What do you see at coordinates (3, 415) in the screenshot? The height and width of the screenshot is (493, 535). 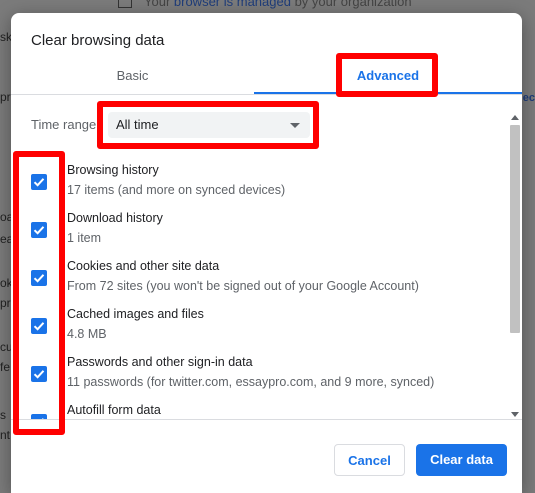 I see `bg-fragment: s` at bounding box center [3, 415].